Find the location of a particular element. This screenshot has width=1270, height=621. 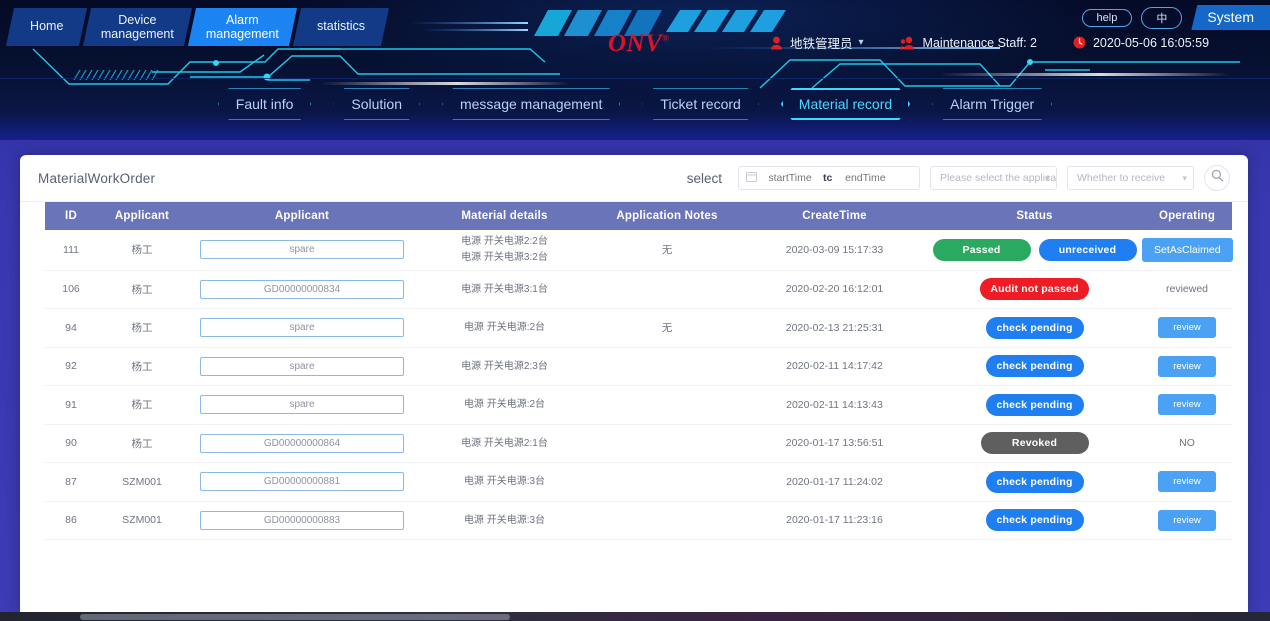

scrollbar-thumb is located at coordinates (295, 617).